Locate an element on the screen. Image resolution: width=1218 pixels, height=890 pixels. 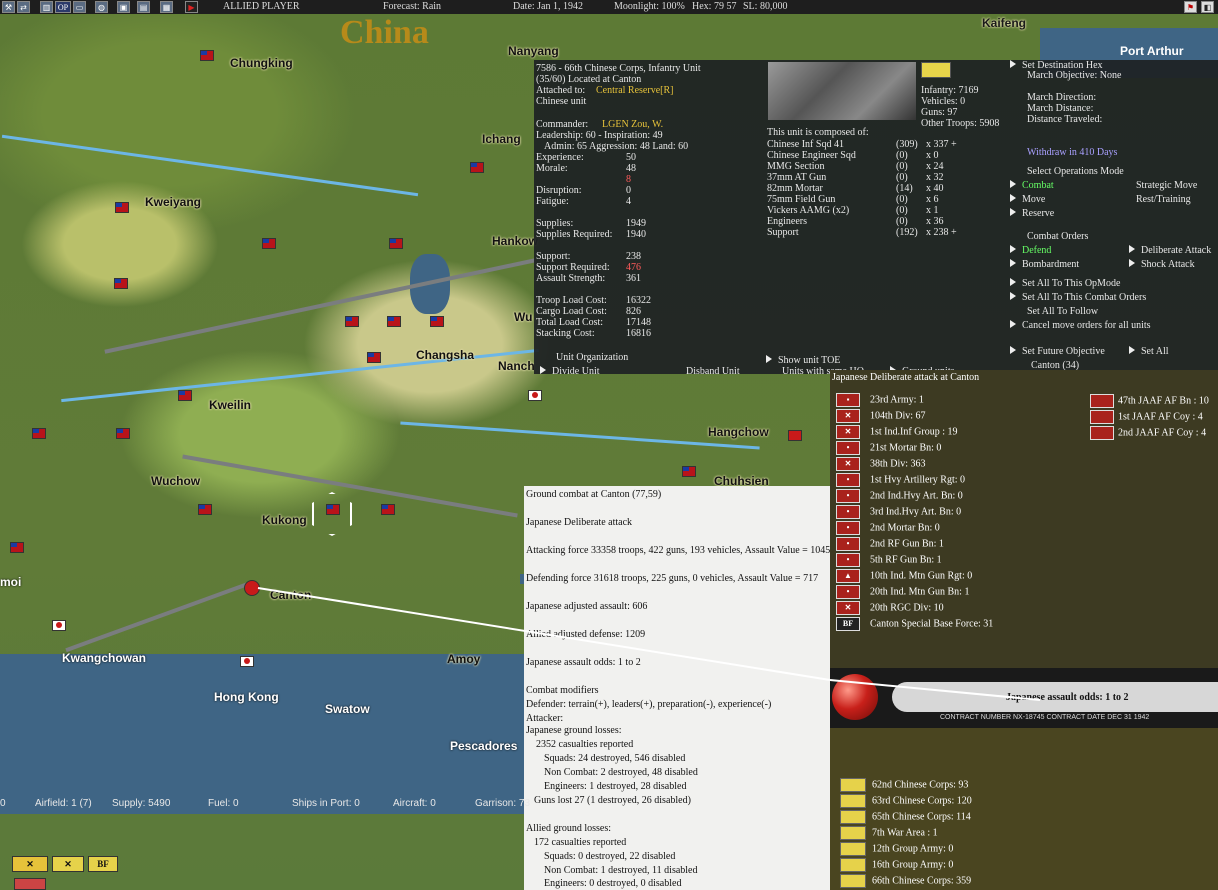
battle-connector-line is located at coordinates (649, 644).